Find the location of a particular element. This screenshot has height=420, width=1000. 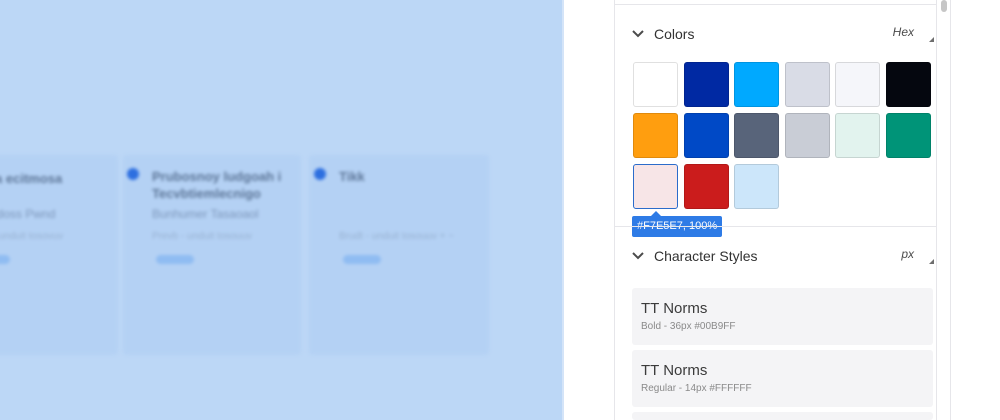

panel-gutter is located at coordinates (589, 210).